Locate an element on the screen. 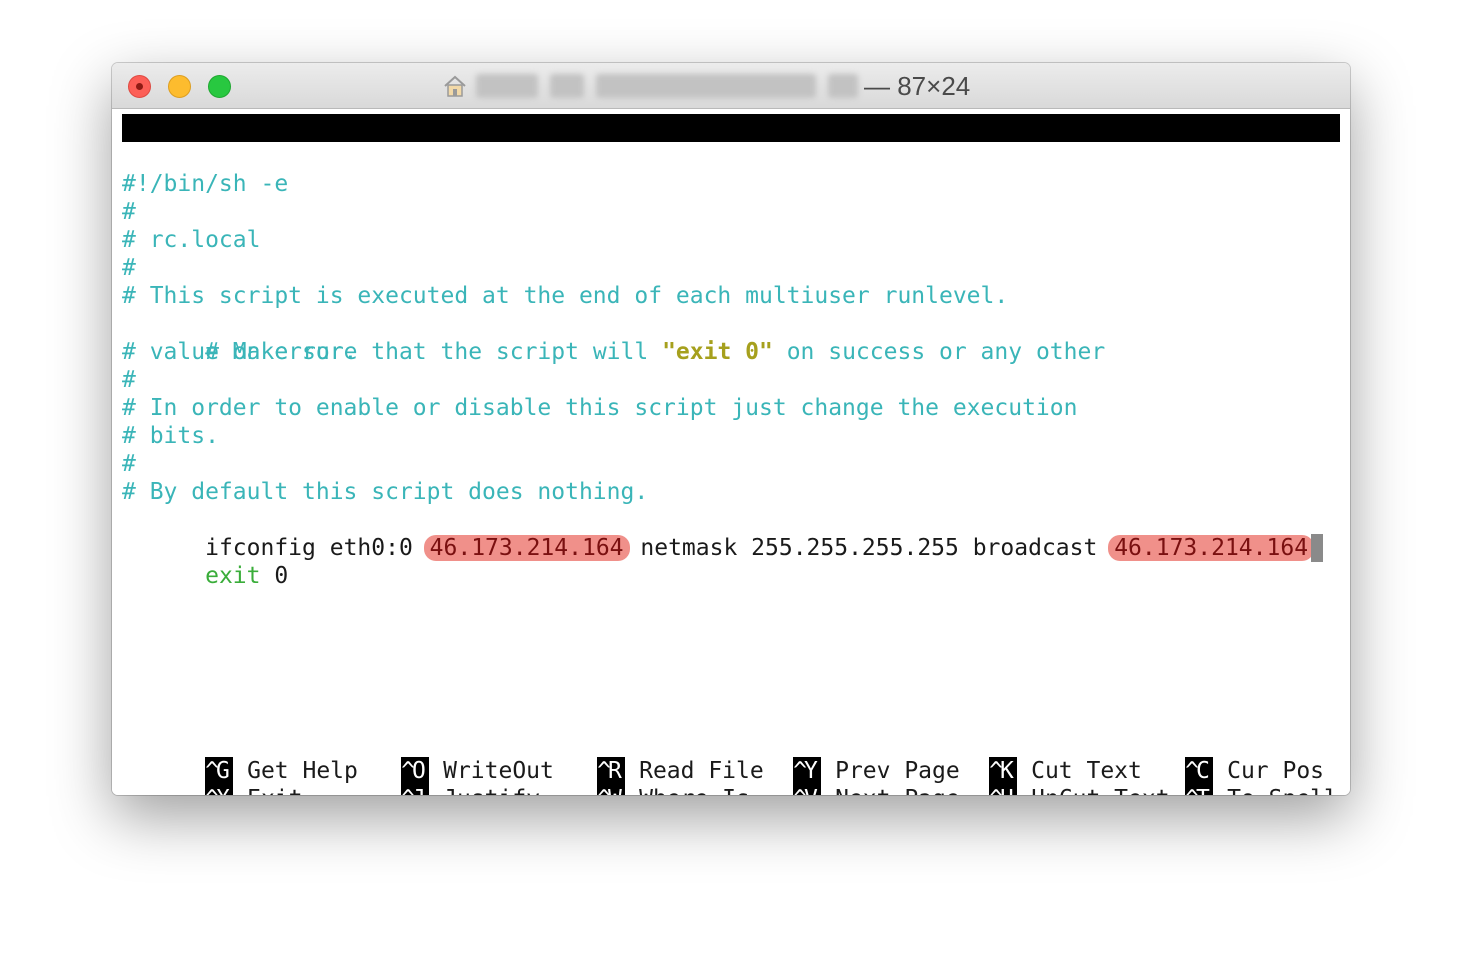 This screenshot has width=1462, height=956. string-literal: "exit 0" is located at coordinates (717, 352).